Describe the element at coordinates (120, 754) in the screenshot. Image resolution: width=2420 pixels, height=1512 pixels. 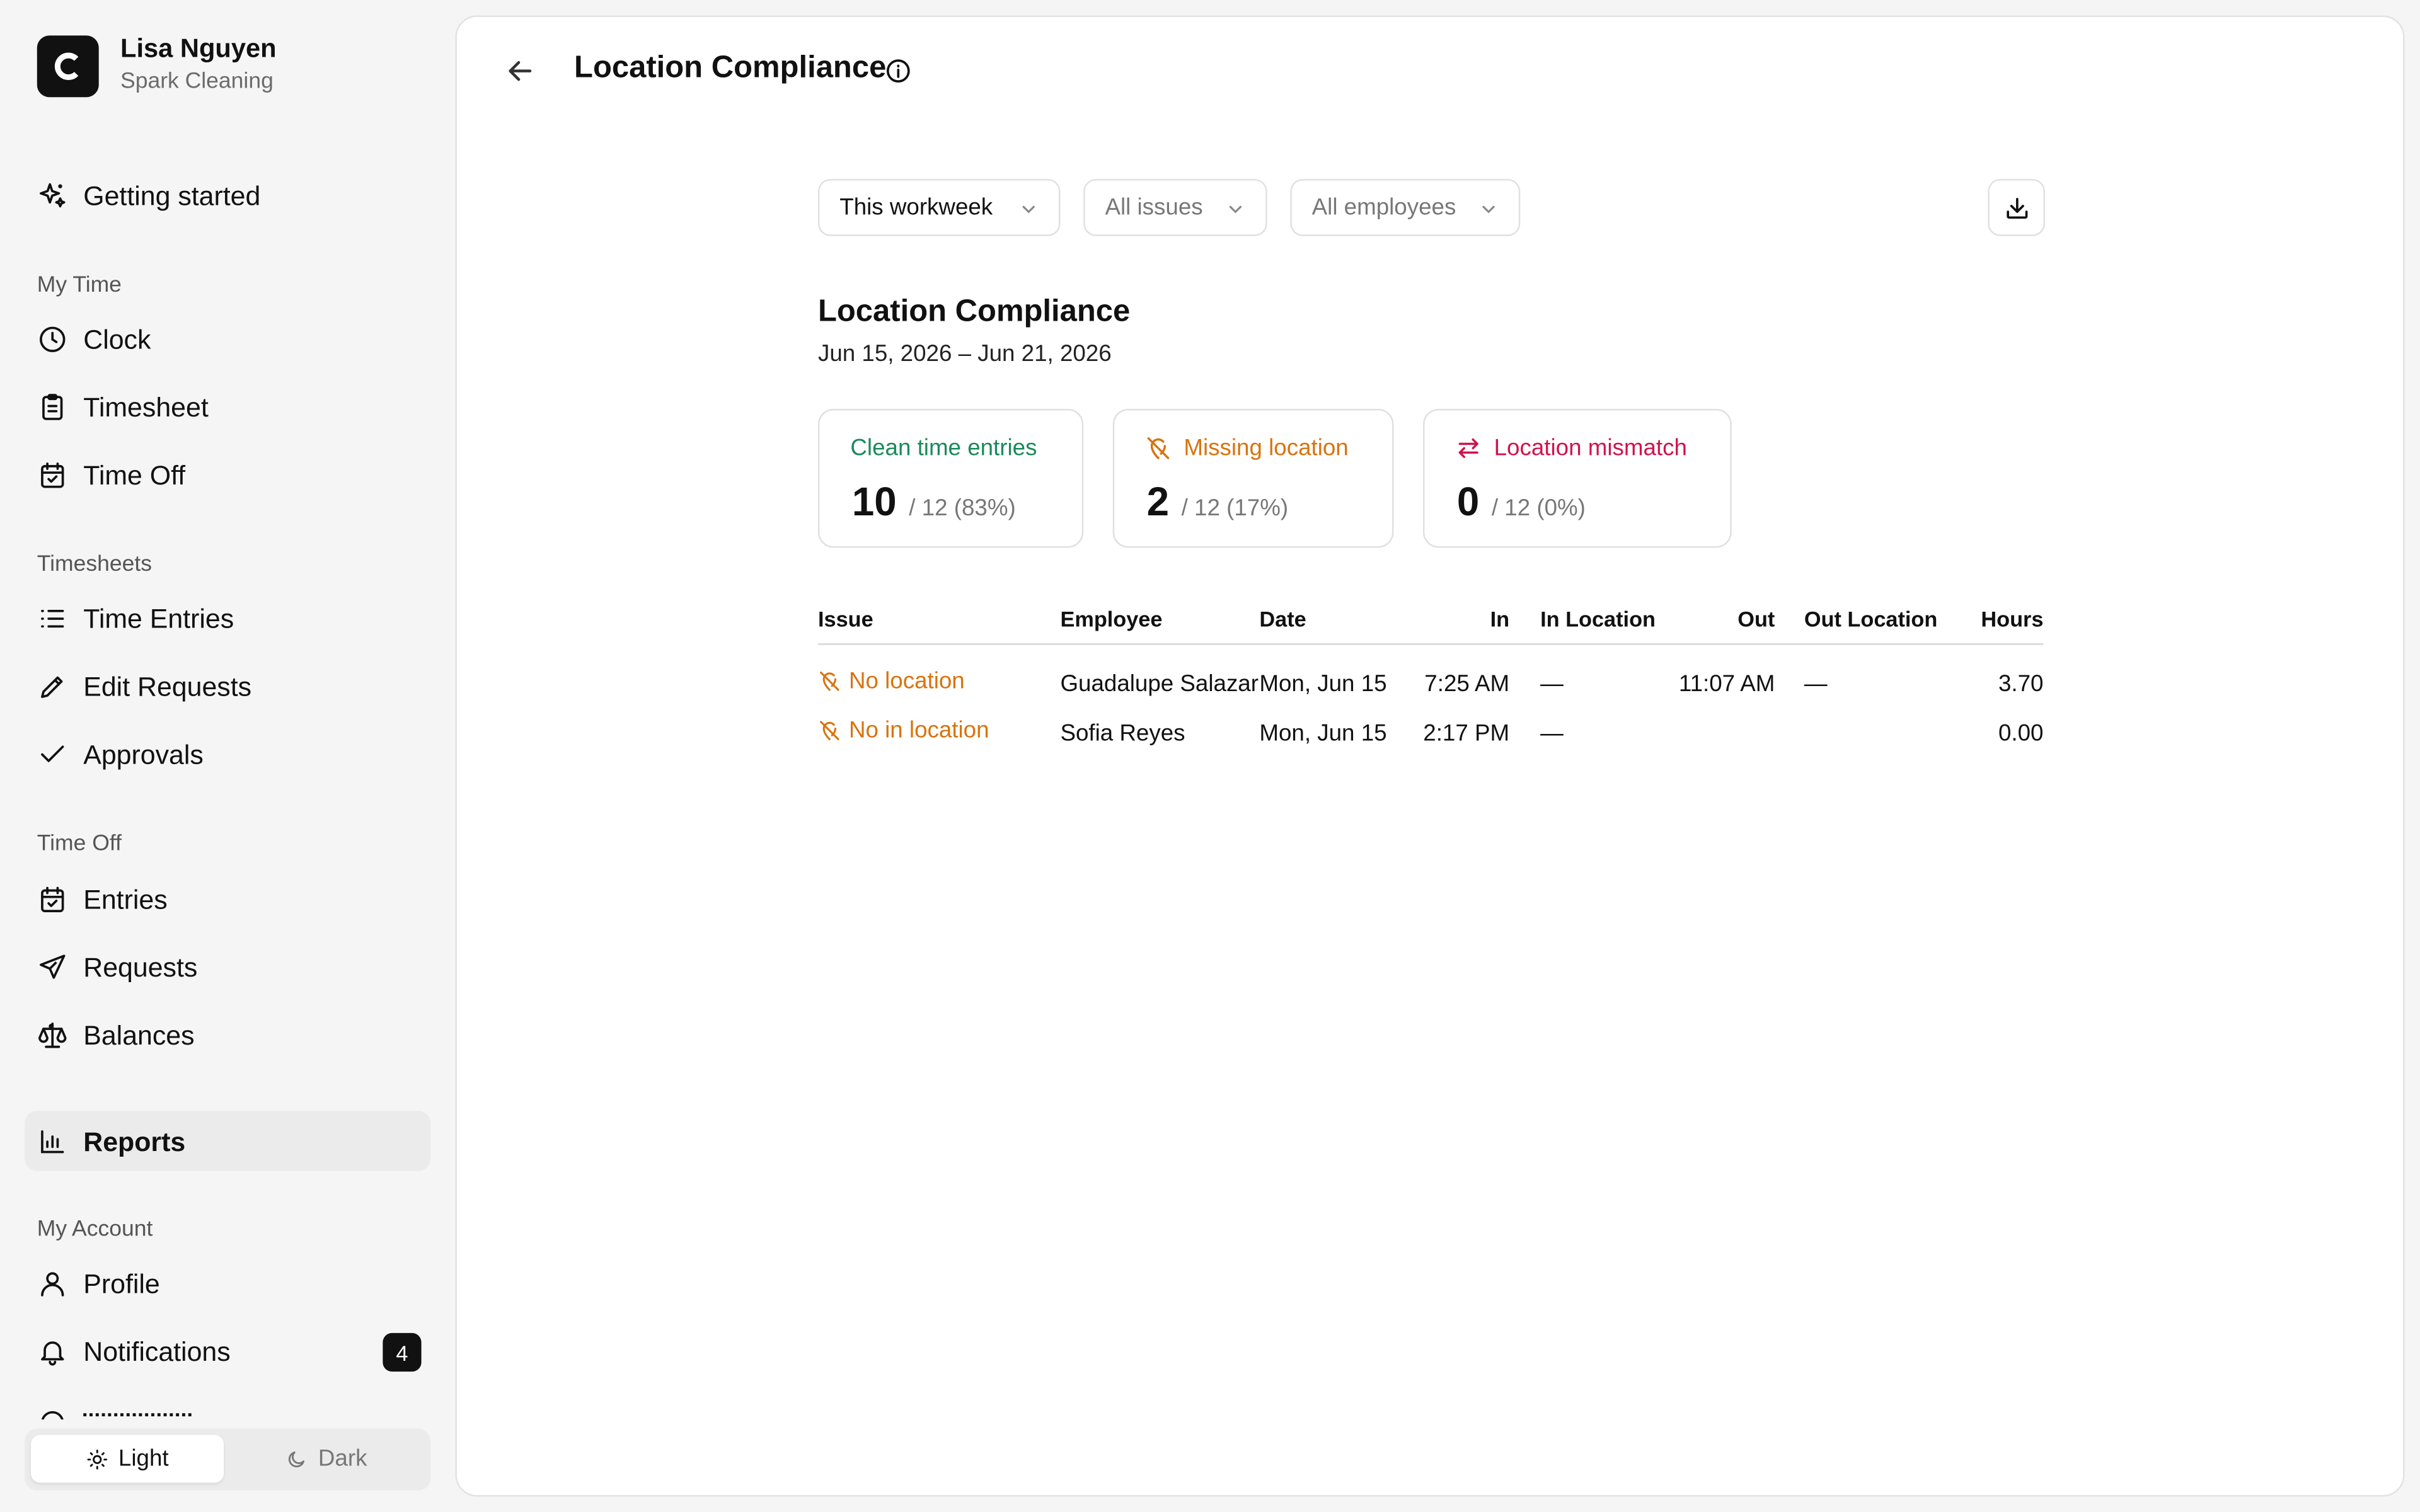
I see `sidebar-item-approvals: Approvals` at that location.